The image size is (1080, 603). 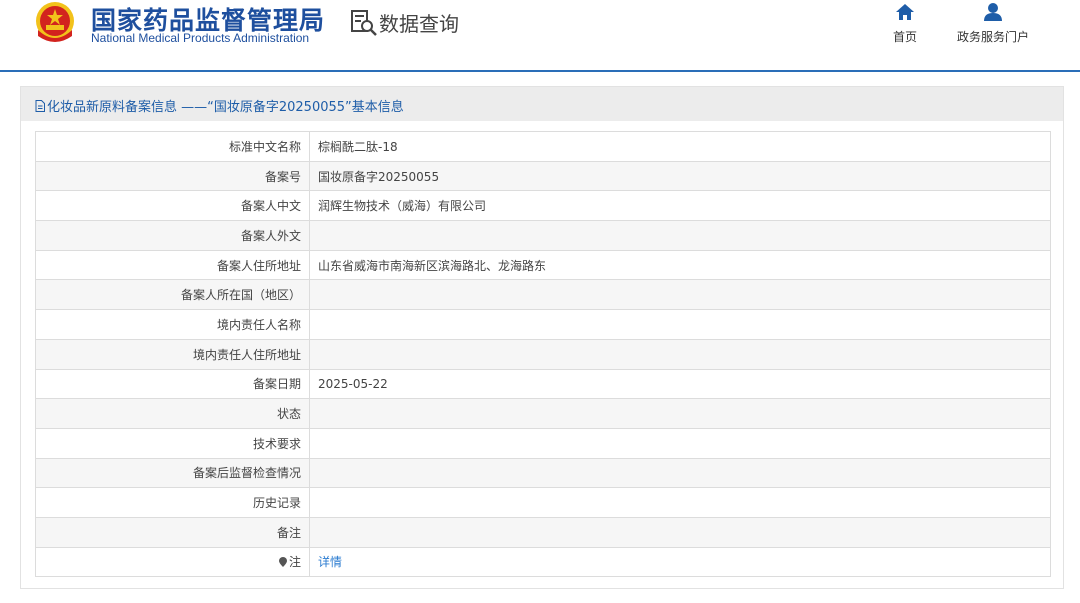 What do you see at coordinates (172, 562) in the screenshot?
I see `note-label-cell: 注` at bounding box center [172, 562].